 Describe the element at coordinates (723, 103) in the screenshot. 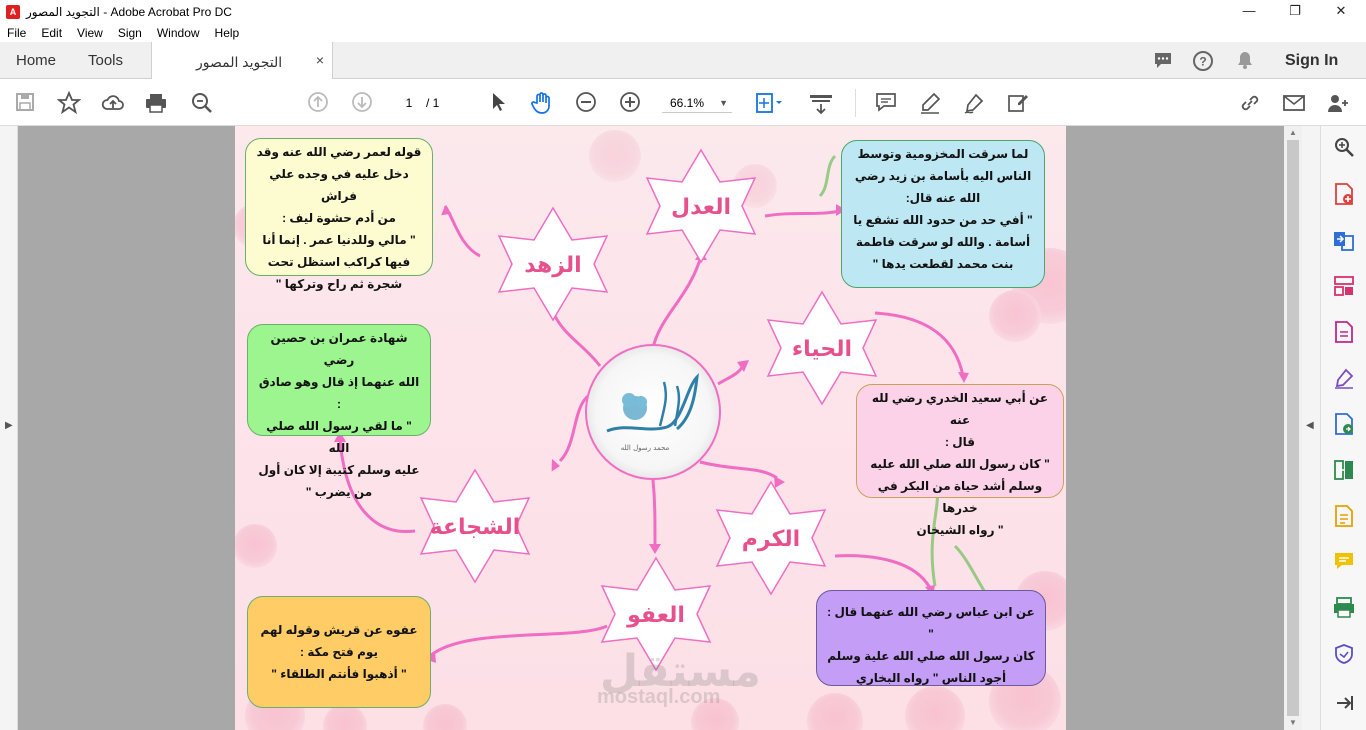

I see `chevron-down-icon: ▼` at that location.